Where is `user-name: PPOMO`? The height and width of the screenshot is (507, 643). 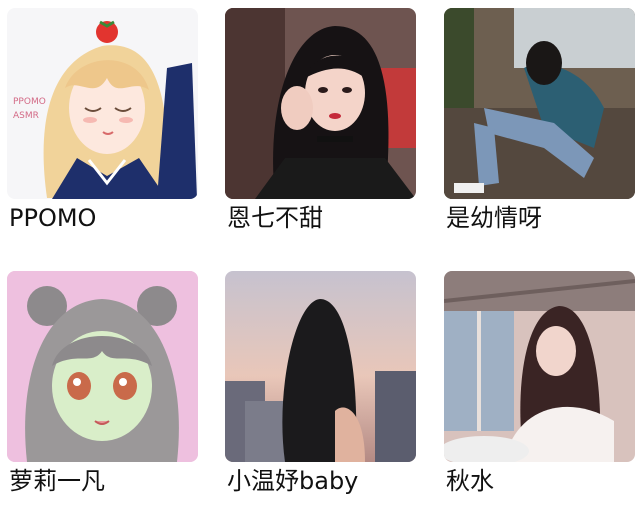 user-name: PPOMO is located at coordinates (52, 218).